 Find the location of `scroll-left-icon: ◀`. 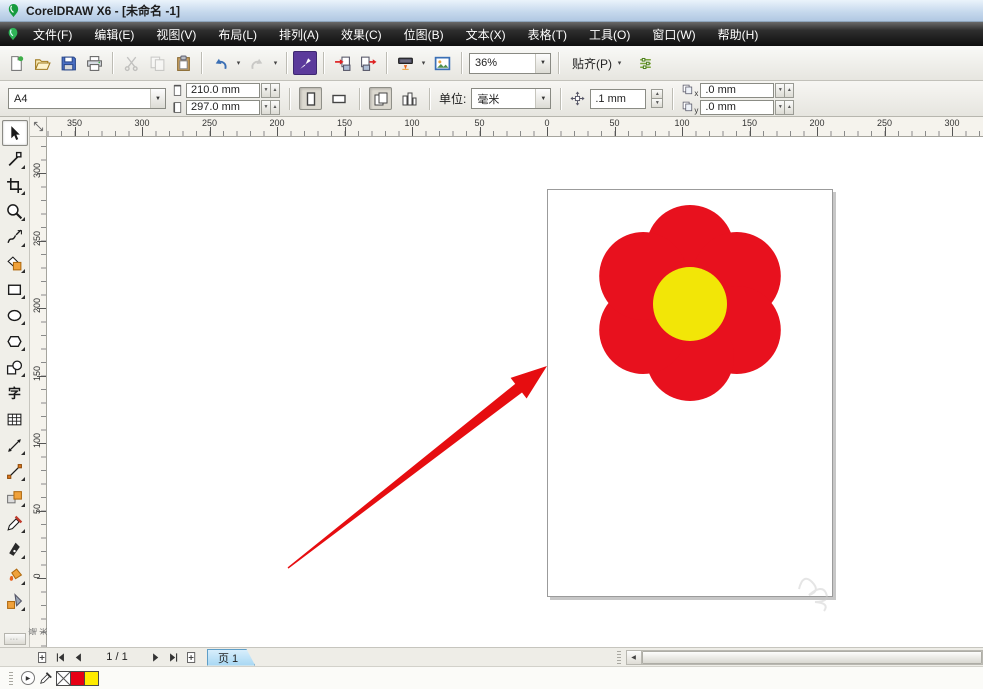

scroll-left-icon: ◀ is located at coordinates (634, 657).